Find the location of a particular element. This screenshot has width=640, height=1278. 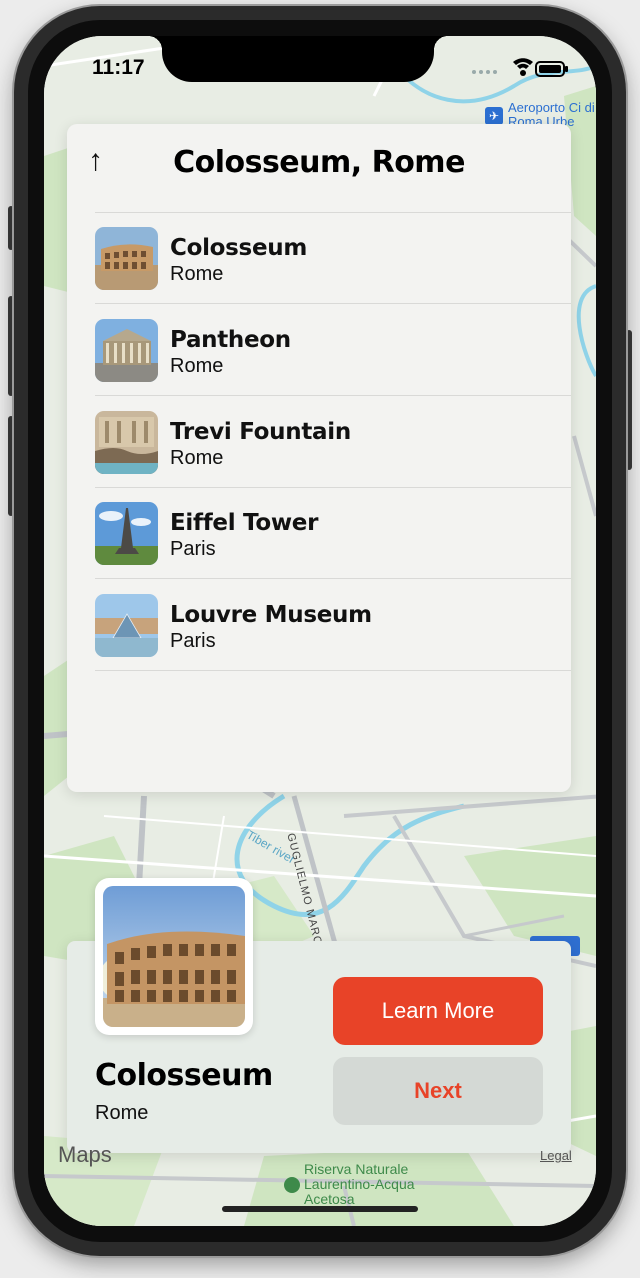

park-icon is located at coordinates (292, 1185).